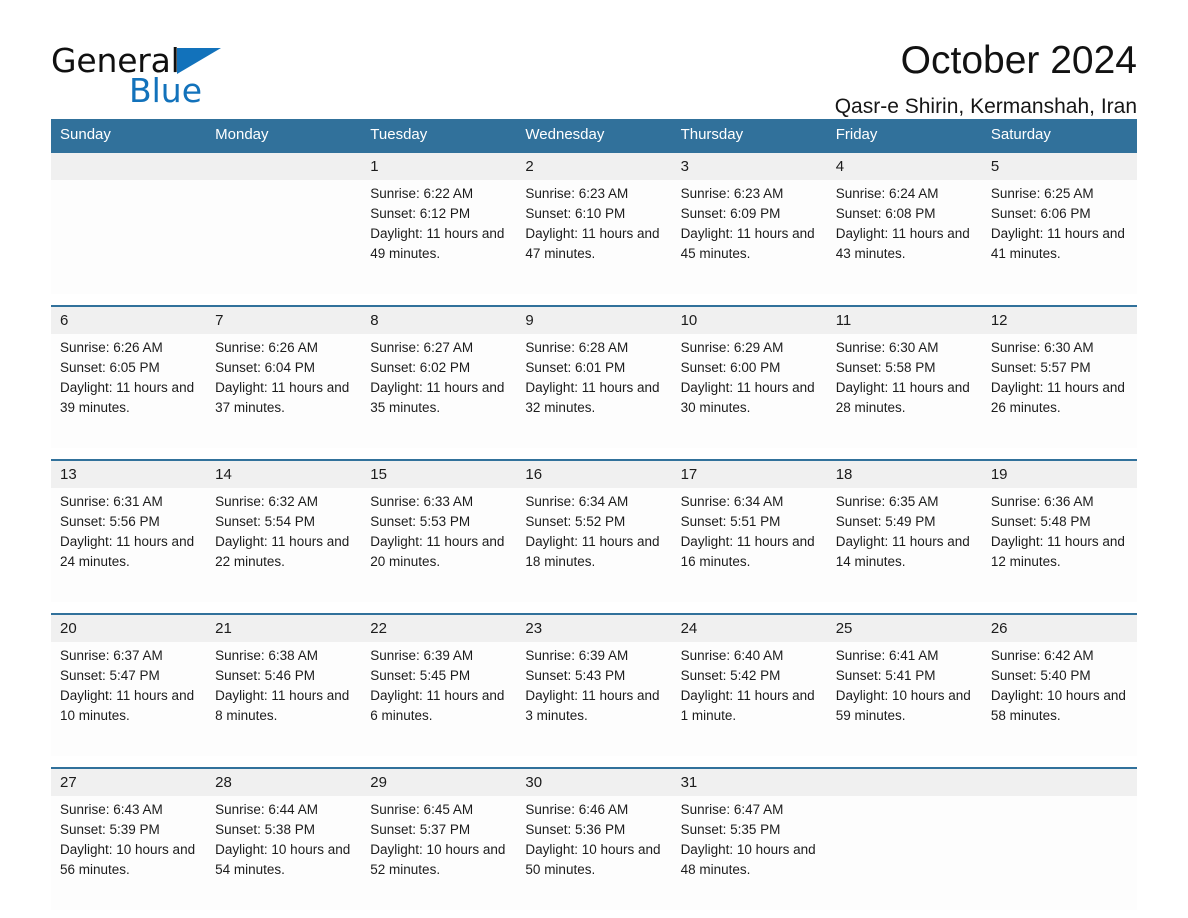 This screenshot has width=1188, height=918. I want to click on daylight-text: Daylight: 11 hours and 6 minutes., so click(437, 705).